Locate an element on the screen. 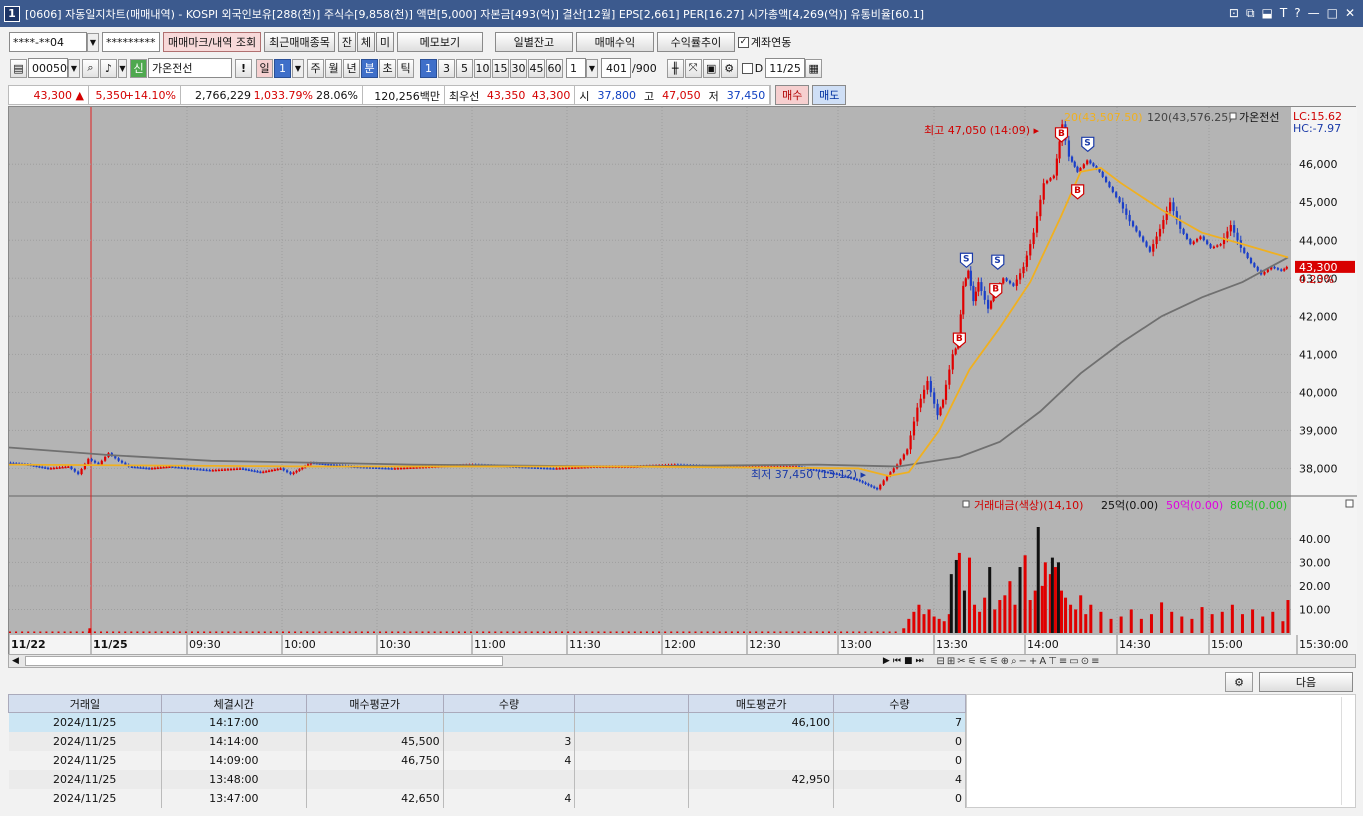 The image size is (1363, 816). interval-45: 45 is located at coordinates (536, 68).